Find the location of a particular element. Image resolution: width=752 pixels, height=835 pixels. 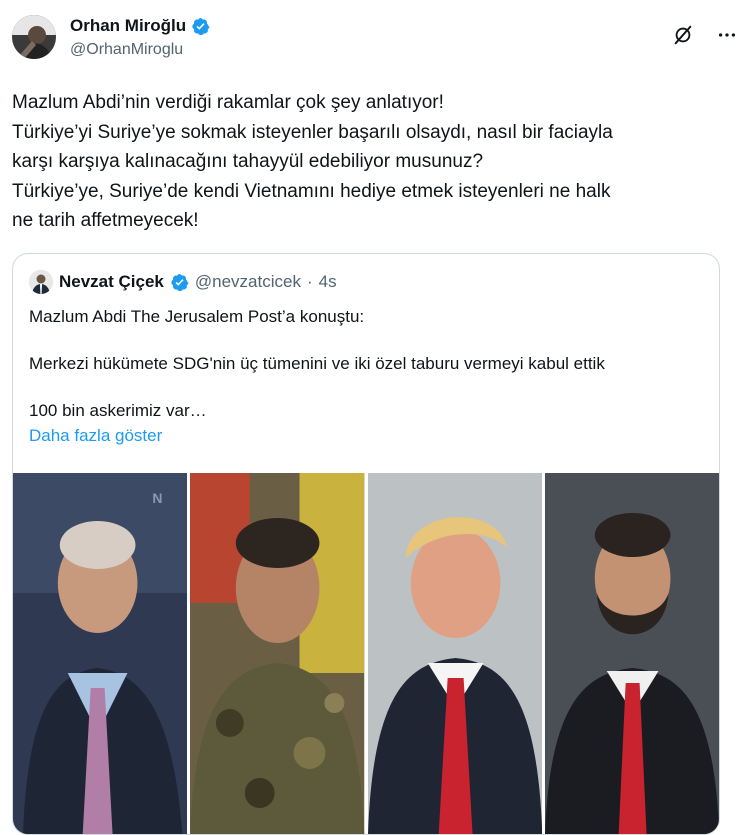

quote-verified-badge-icon is located at coordinates (179, 282).